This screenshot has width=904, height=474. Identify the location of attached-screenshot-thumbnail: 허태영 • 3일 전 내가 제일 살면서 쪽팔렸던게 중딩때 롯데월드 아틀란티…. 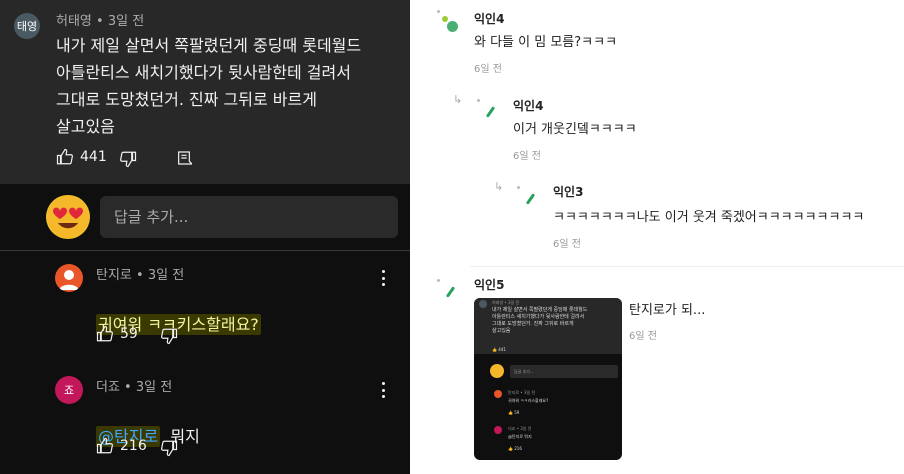
(548, 379).